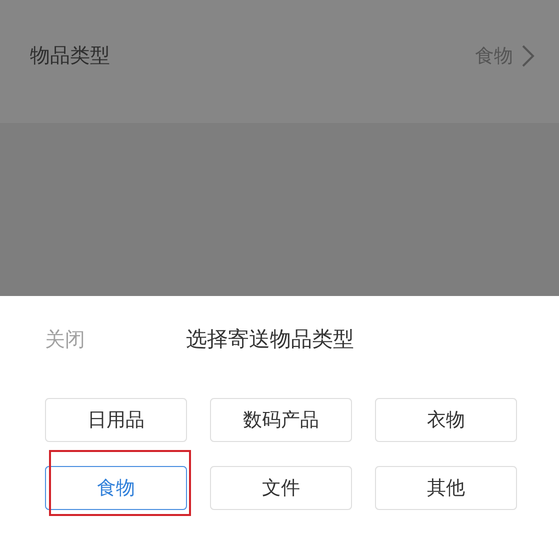 Image resolution: width=559 pixels, height=554 pixels. What do you see at coordinates (270, 339) in the screenshot?
I see `sheet-title: 选择寄送物品类型` at bounding box center [270, 339].